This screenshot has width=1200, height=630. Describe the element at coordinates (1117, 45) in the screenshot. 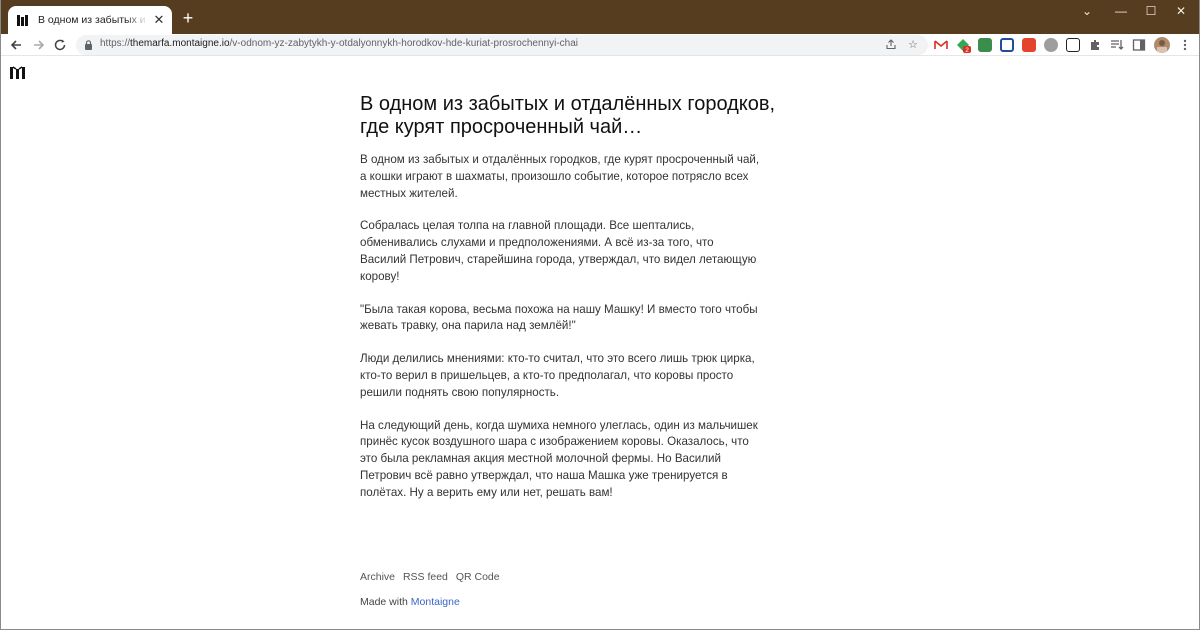

I see `reading-list-icon` at that location.